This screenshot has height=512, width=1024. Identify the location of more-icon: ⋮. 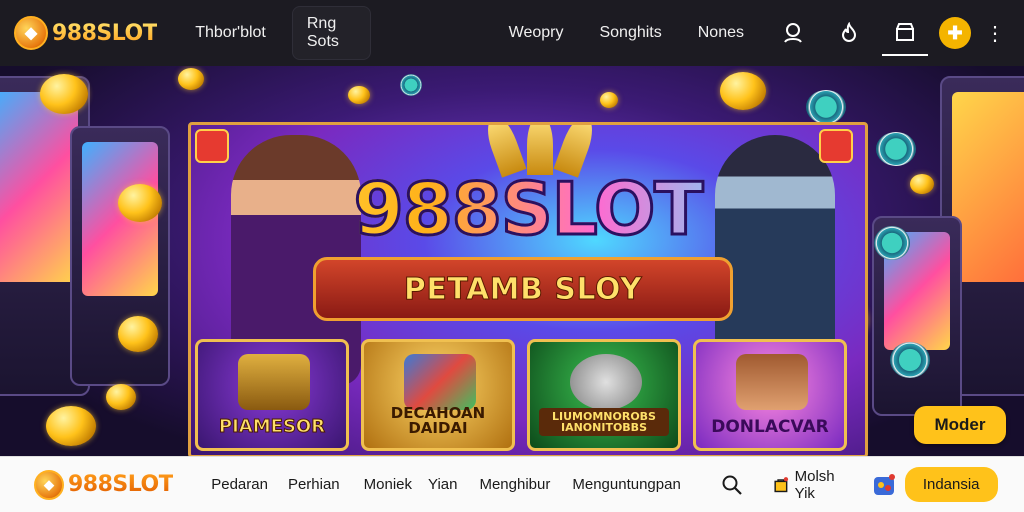
(995, 33).